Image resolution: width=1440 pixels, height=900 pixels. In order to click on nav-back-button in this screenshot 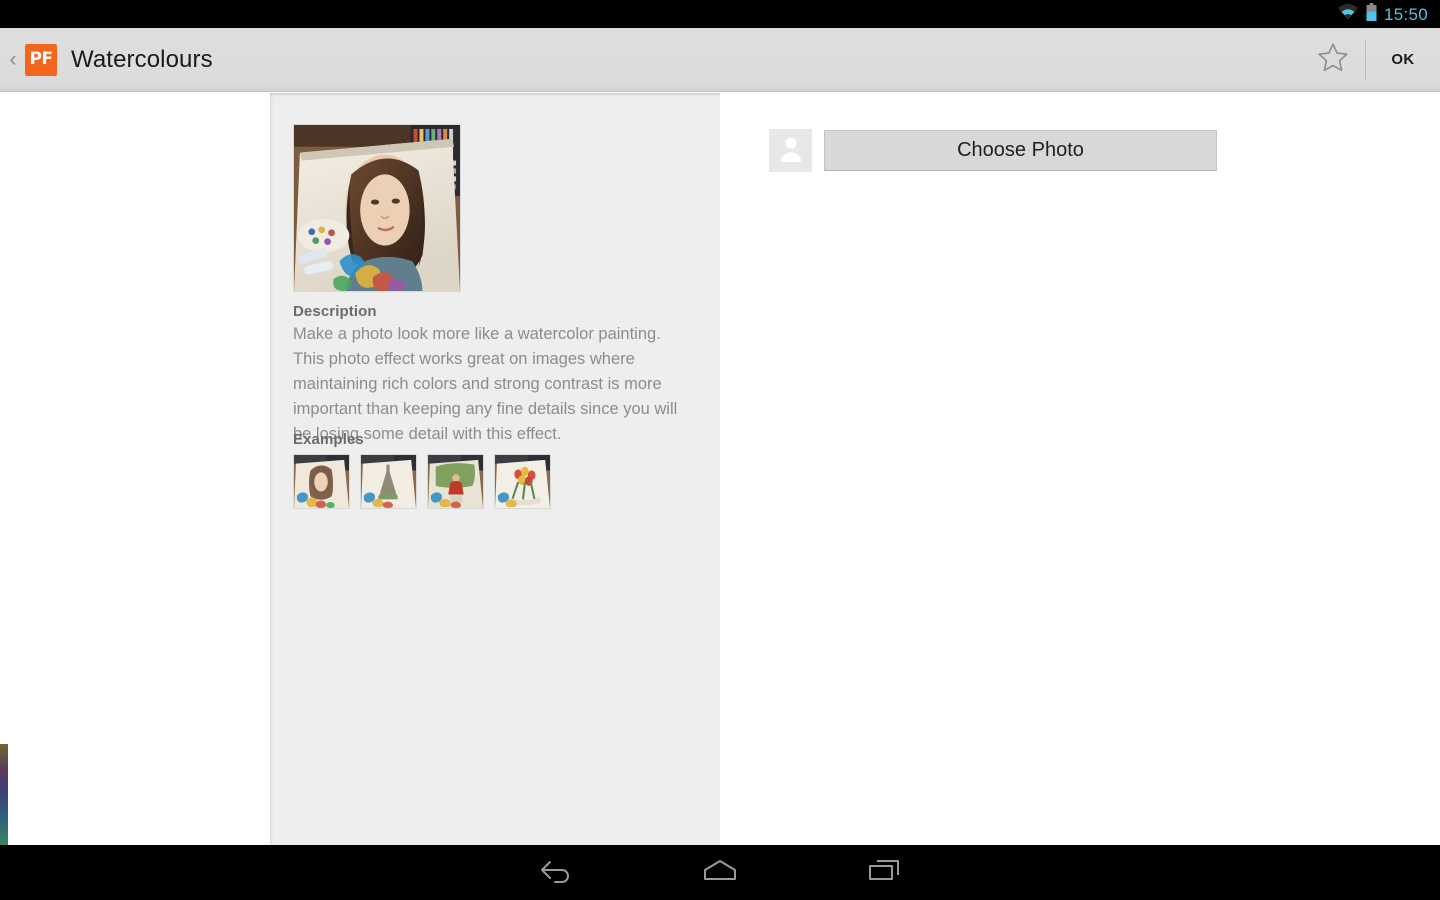, I will do `click(556, 872)`.